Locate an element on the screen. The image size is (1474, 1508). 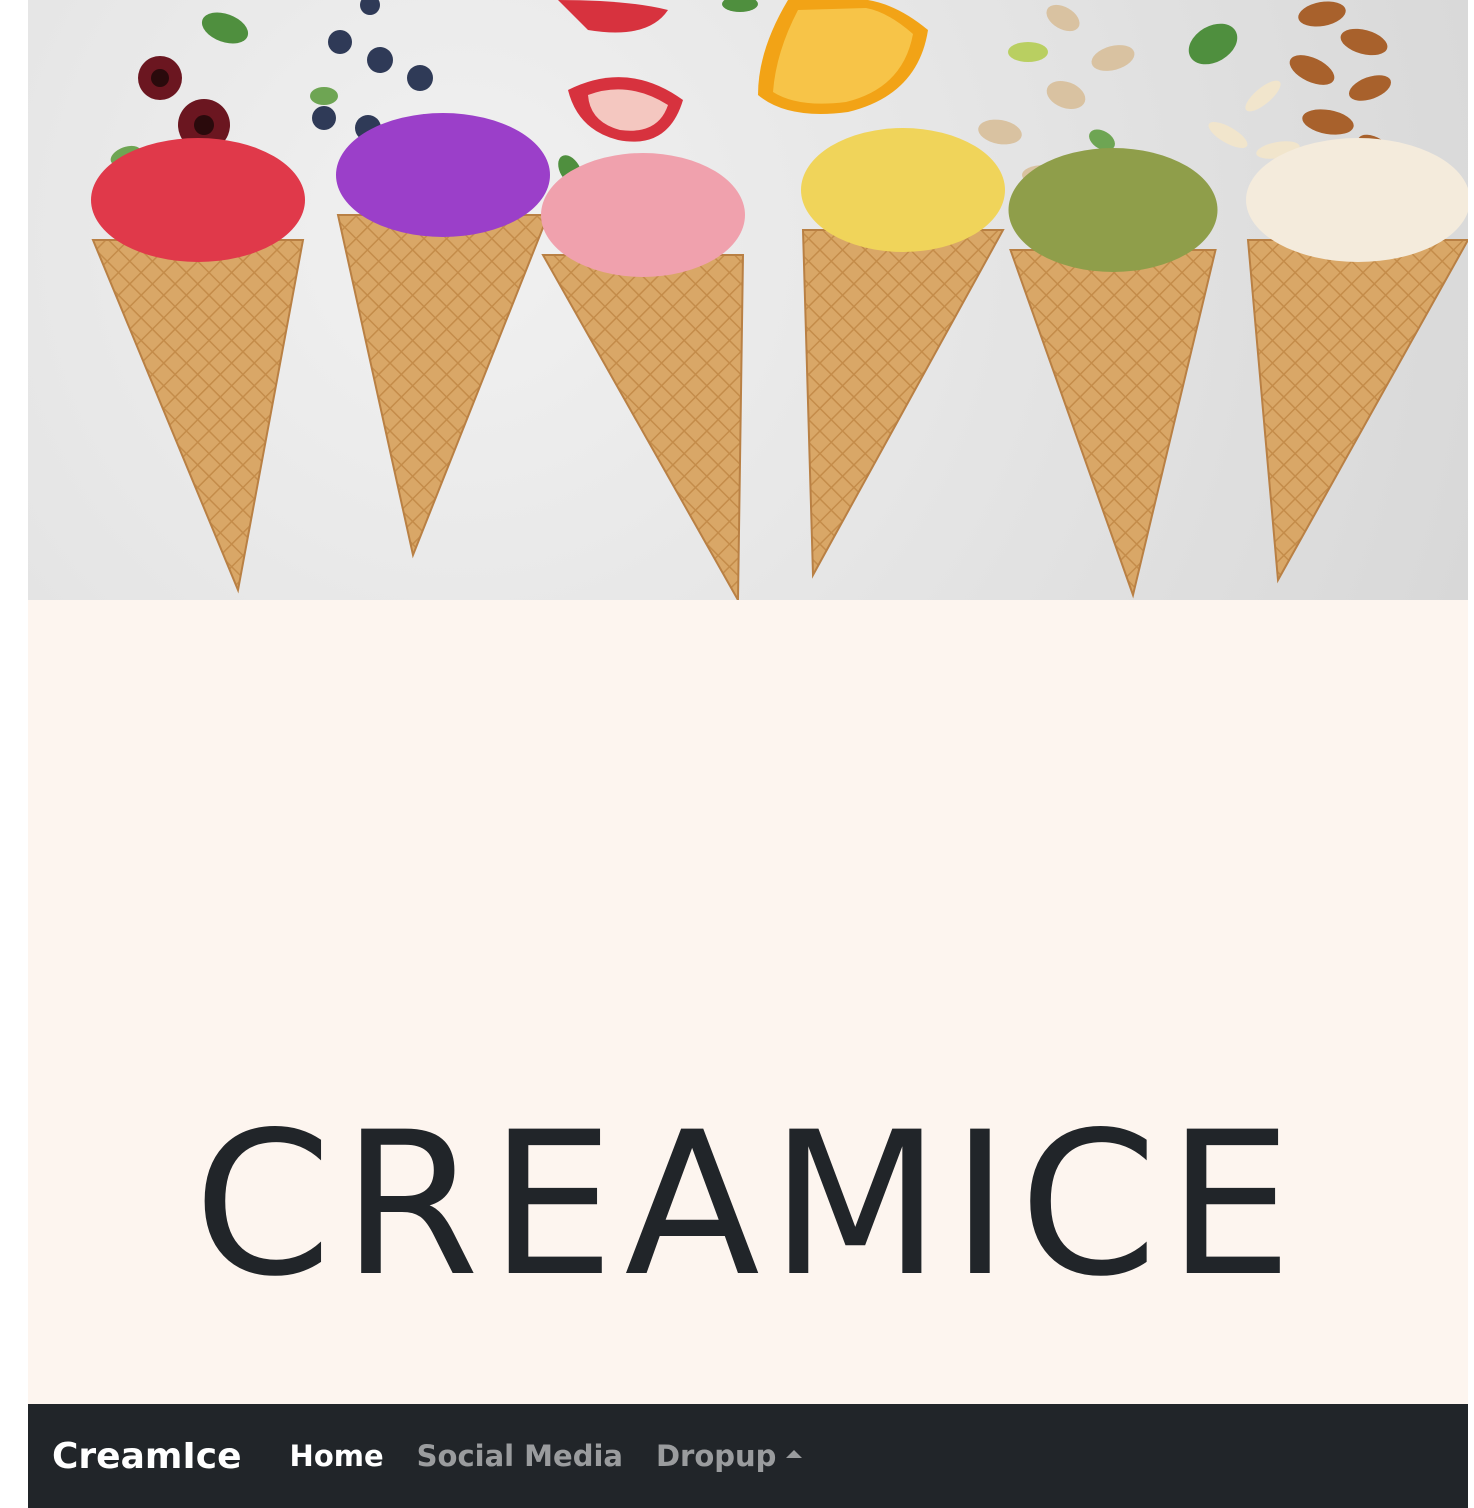
ice-cream-scoop-blueberry is located at coordinates (443, 175).